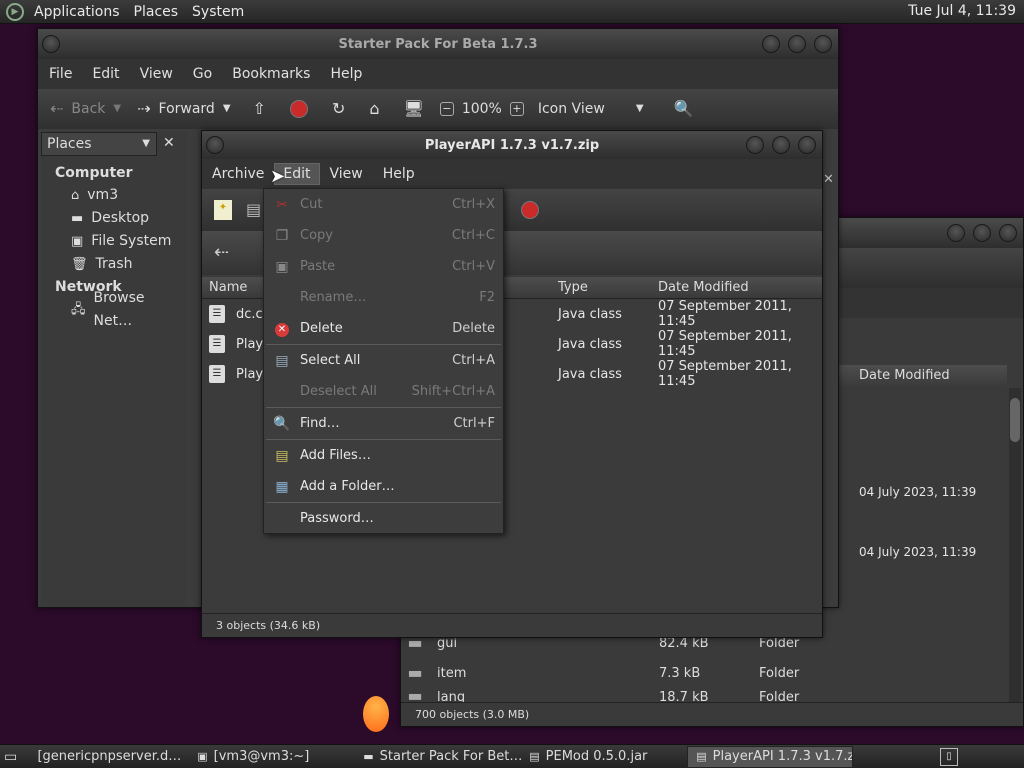  I want to click on menu-item-delete: ✕ Delete Delete, so click(383, 328).